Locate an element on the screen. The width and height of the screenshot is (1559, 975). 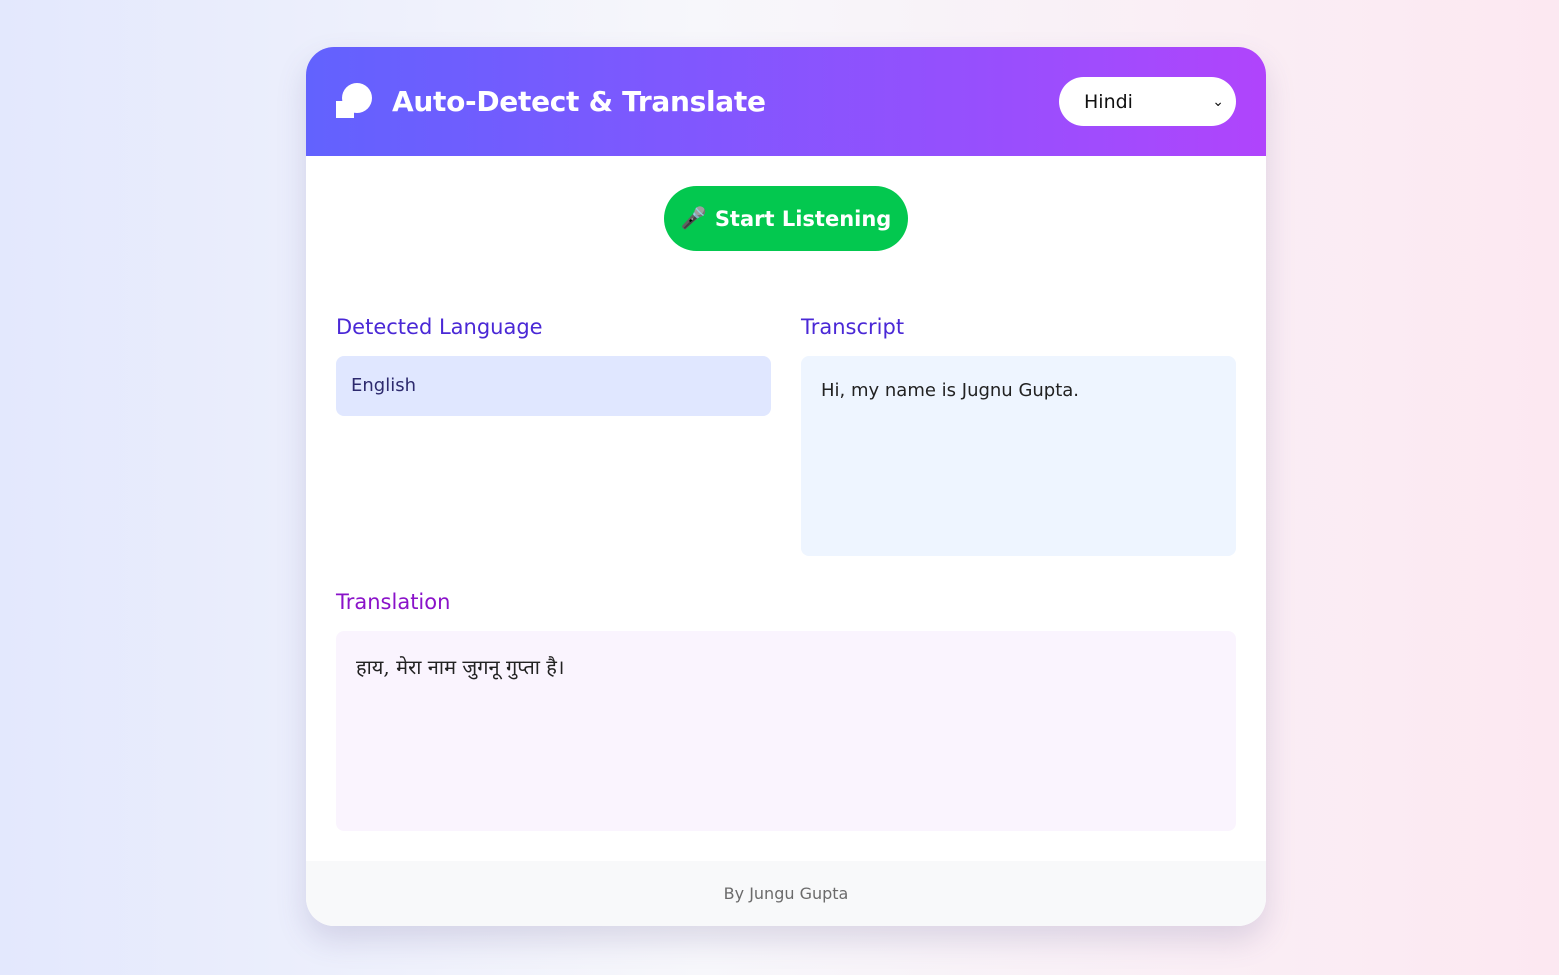
microphone-icon: 🎤 is located at coordinates (693, 218).